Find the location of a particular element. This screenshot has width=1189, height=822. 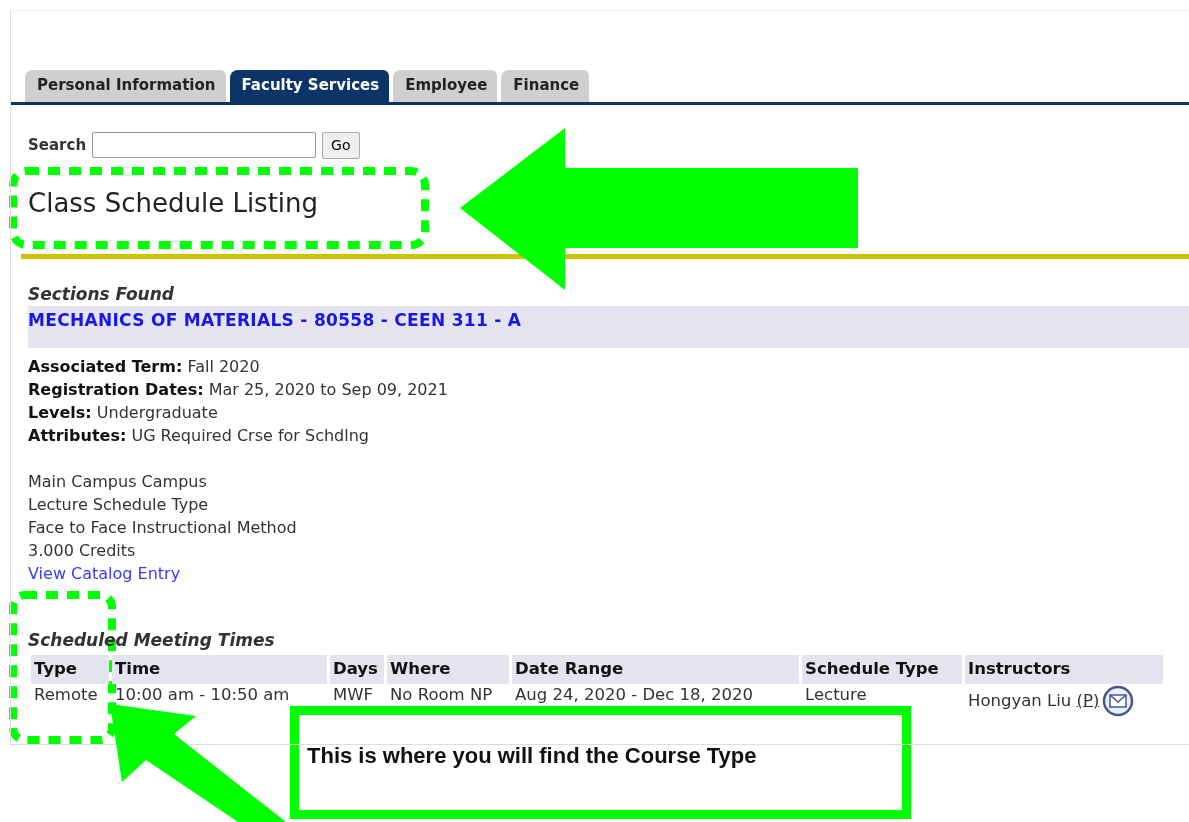

detail-line: Main Campus Campus is located at coordinates (117, 481).